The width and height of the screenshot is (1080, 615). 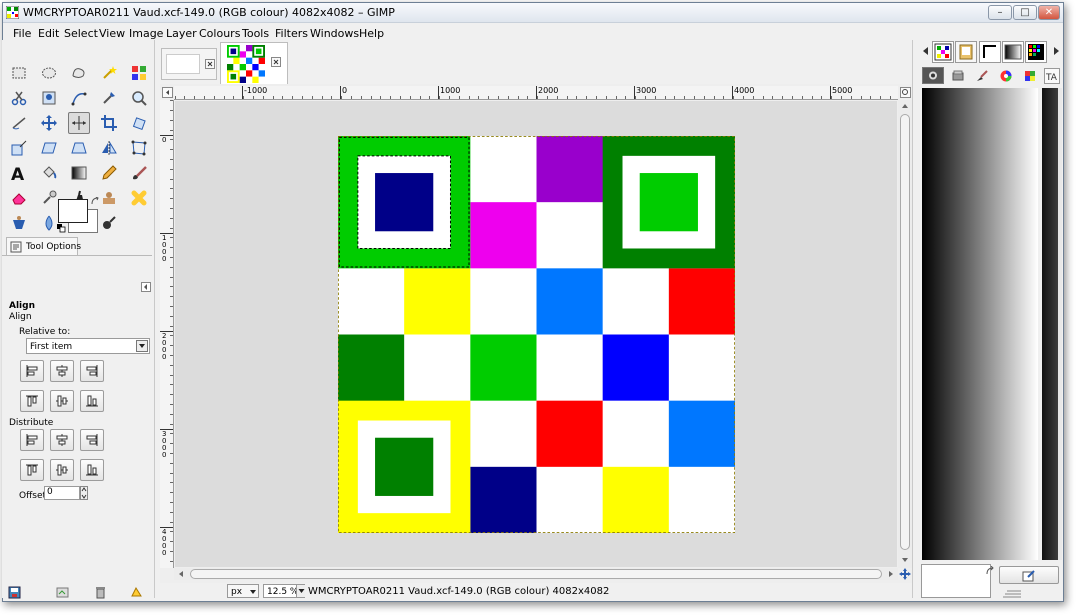 What do you see at coordinates (139, 98) in the screenshot?
I see `tool-zoom` at bounding box center [139, 98].